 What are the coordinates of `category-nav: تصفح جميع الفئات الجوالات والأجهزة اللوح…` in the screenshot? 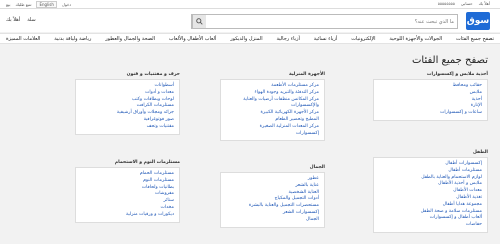 It's located at (250, 38).